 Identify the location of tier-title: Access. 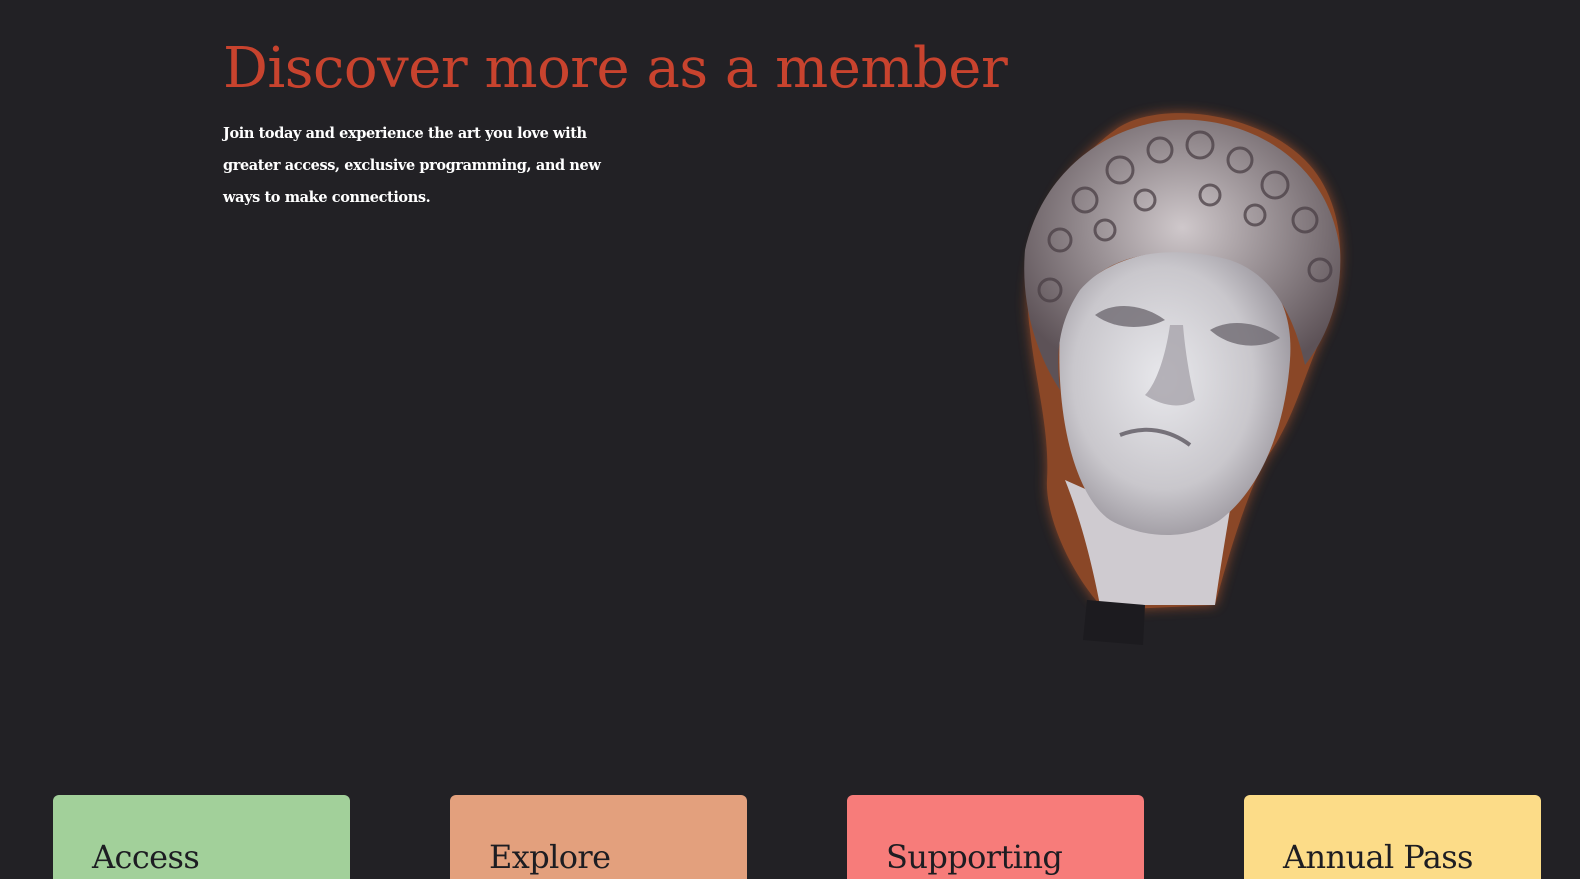
(146, 857).